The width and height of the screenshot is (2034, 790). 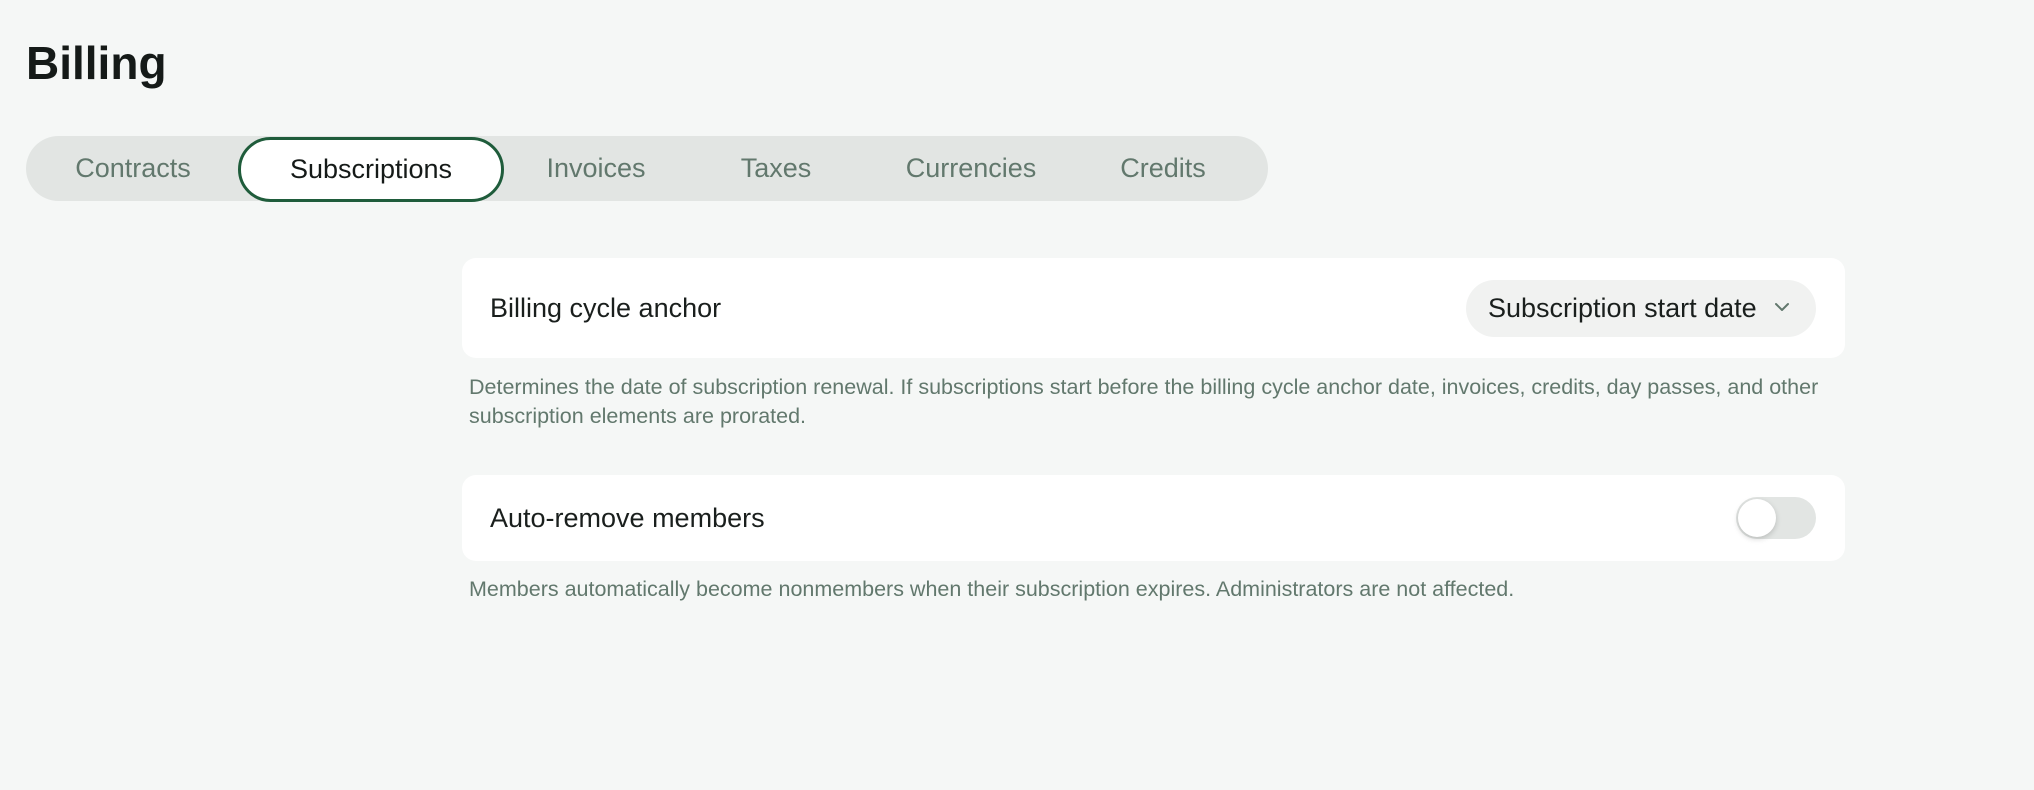 What do you see at coordinates (133, 168) in the screenshot?
I see `tab-contracts: Contracts` at bounding box center [133, 168].